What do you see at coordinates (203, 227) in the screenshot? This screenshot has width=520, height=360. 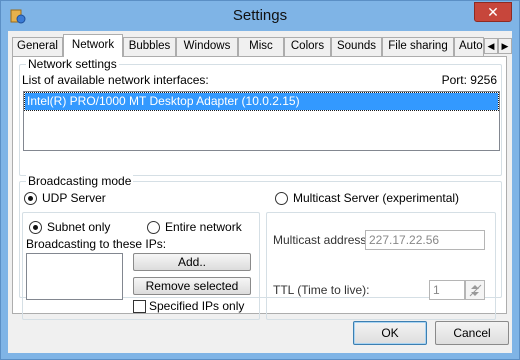 I see `entire-network-label: Entire network` at bounding box center [203, 227].